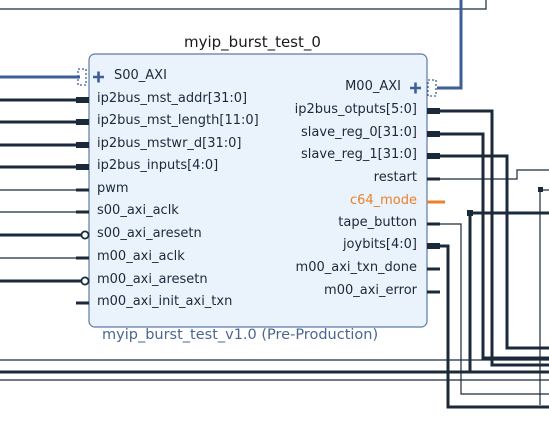  What do you see at coordinates (140, 75) in the screenshot?
I see `left-port-label: S00_AXI` at bounding box center [140, 75].